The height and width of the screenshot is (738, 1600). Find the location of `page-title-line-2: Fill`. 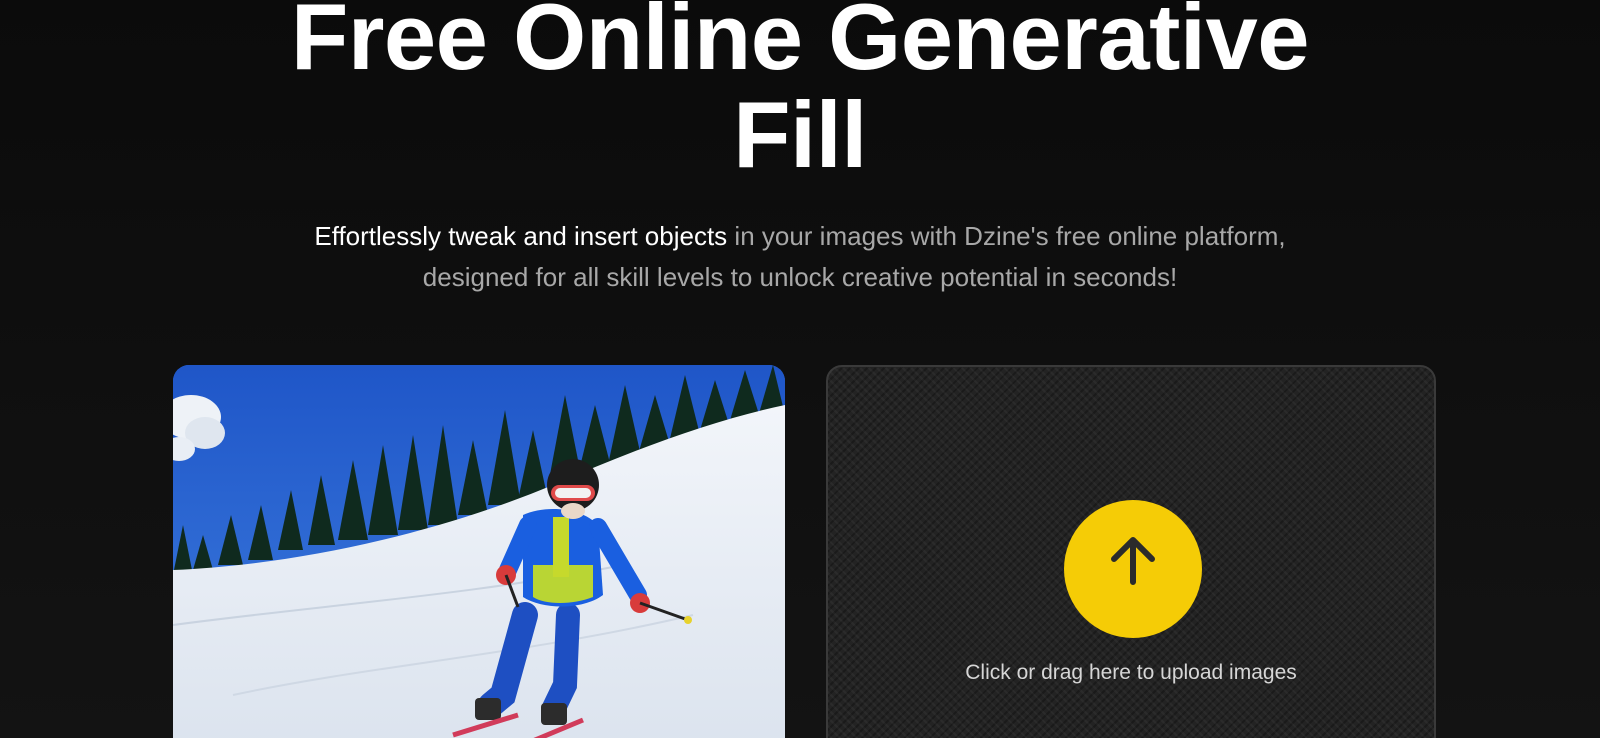

page-title-line-2: Fill is located at coordinates (800, 134).